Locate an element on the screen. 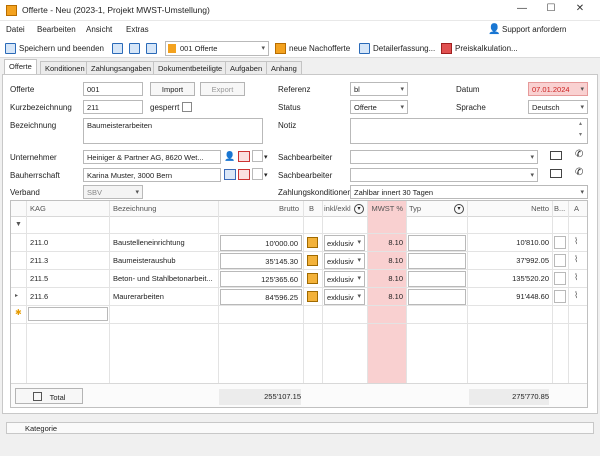 Image resolution: width=600 pixels, height=456 pixels. contact-person-icon: 👤 is located at coordinates (229, 156).